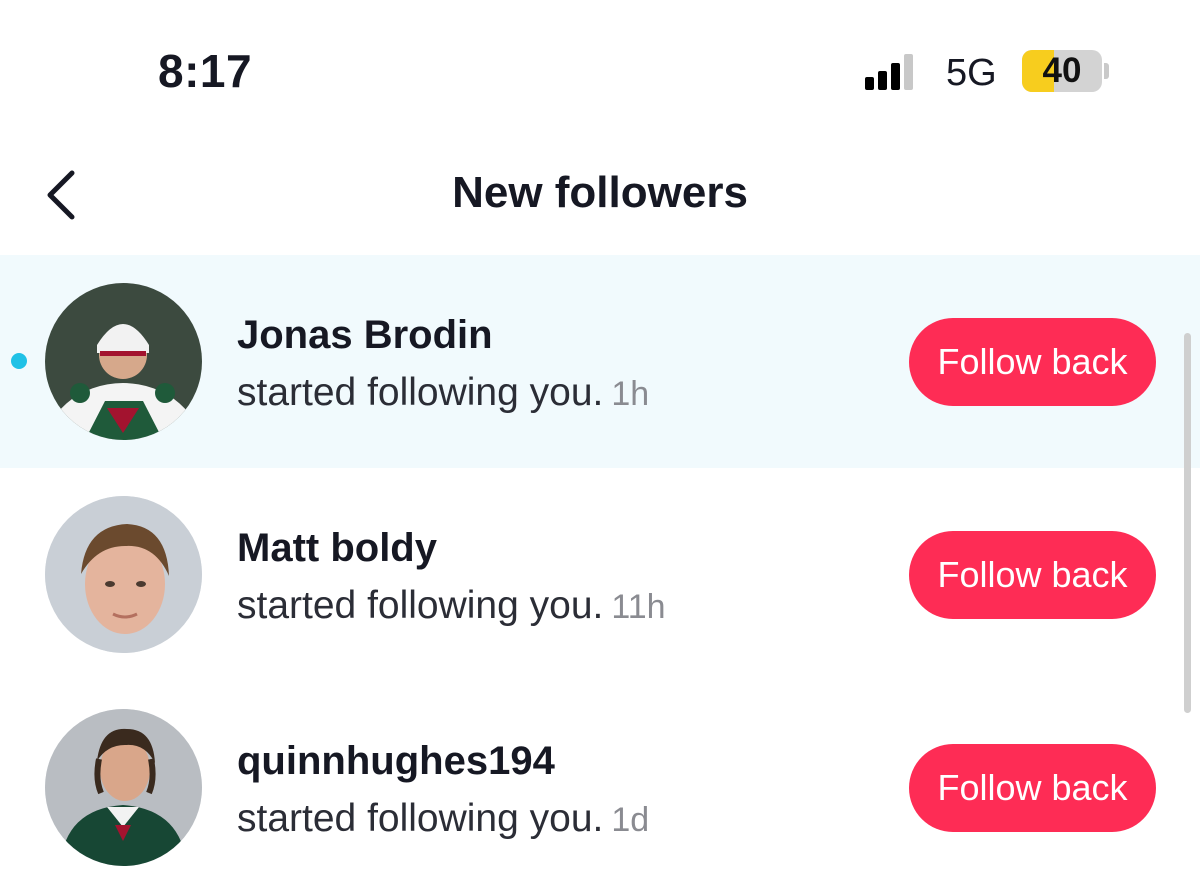  Describe the element at coordinates (638, 607) in the screenshot. I see `activity-time: 11h` at that location.